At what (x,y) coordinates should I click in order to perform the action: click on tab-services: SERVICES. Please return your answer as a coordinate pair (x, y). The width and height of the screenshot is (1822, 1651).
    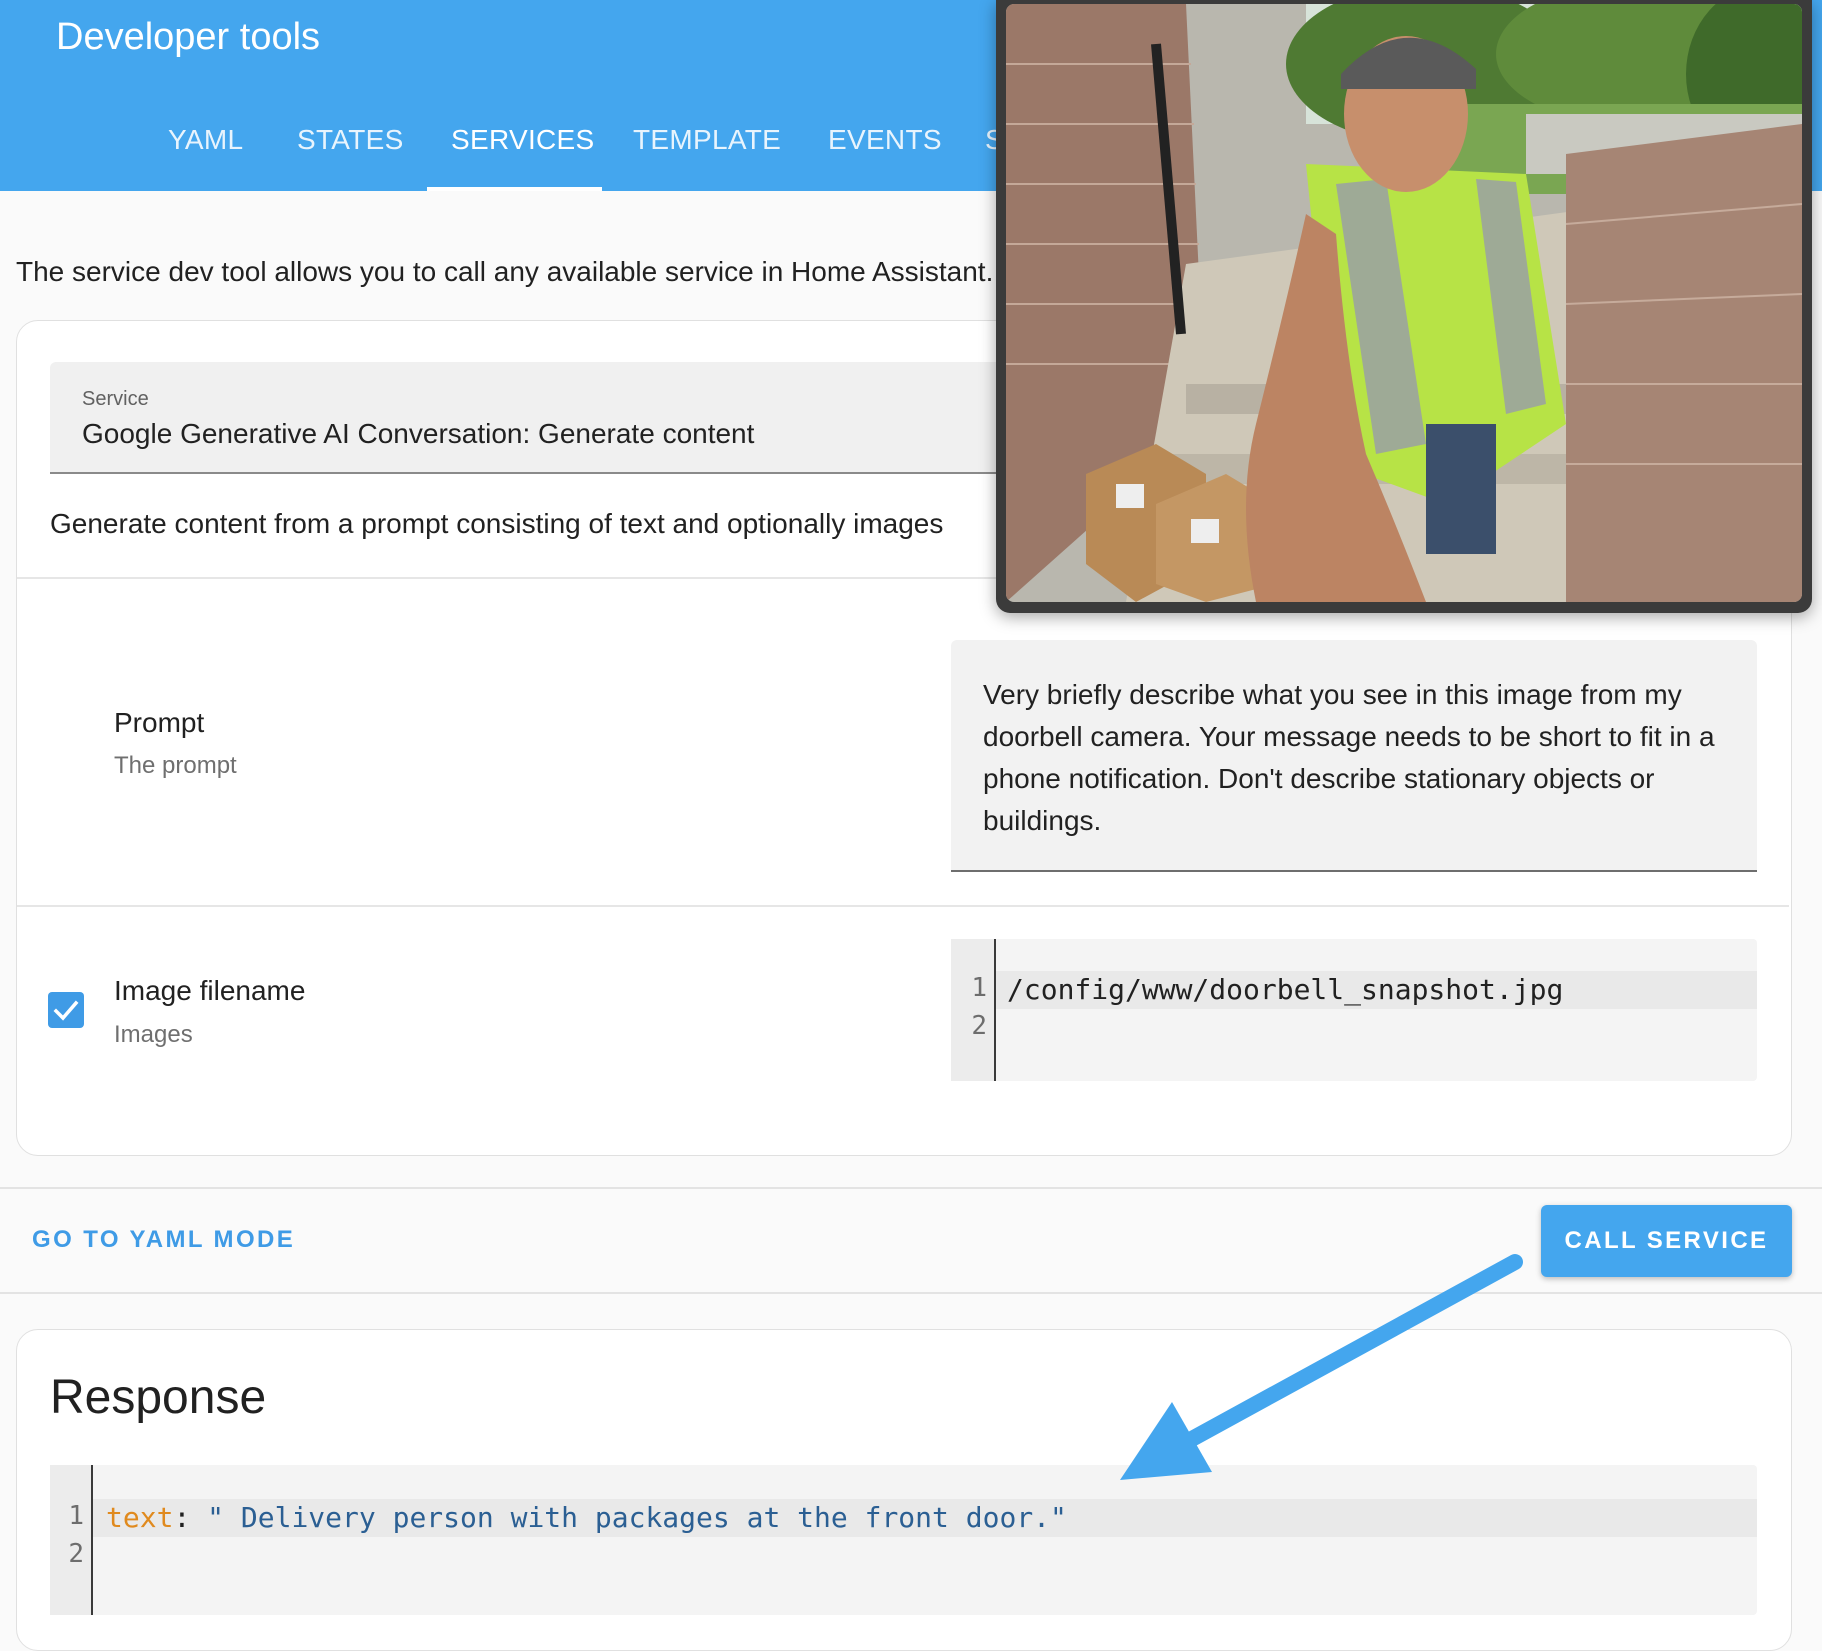
    Looking at the image, I should click on (523, 140).